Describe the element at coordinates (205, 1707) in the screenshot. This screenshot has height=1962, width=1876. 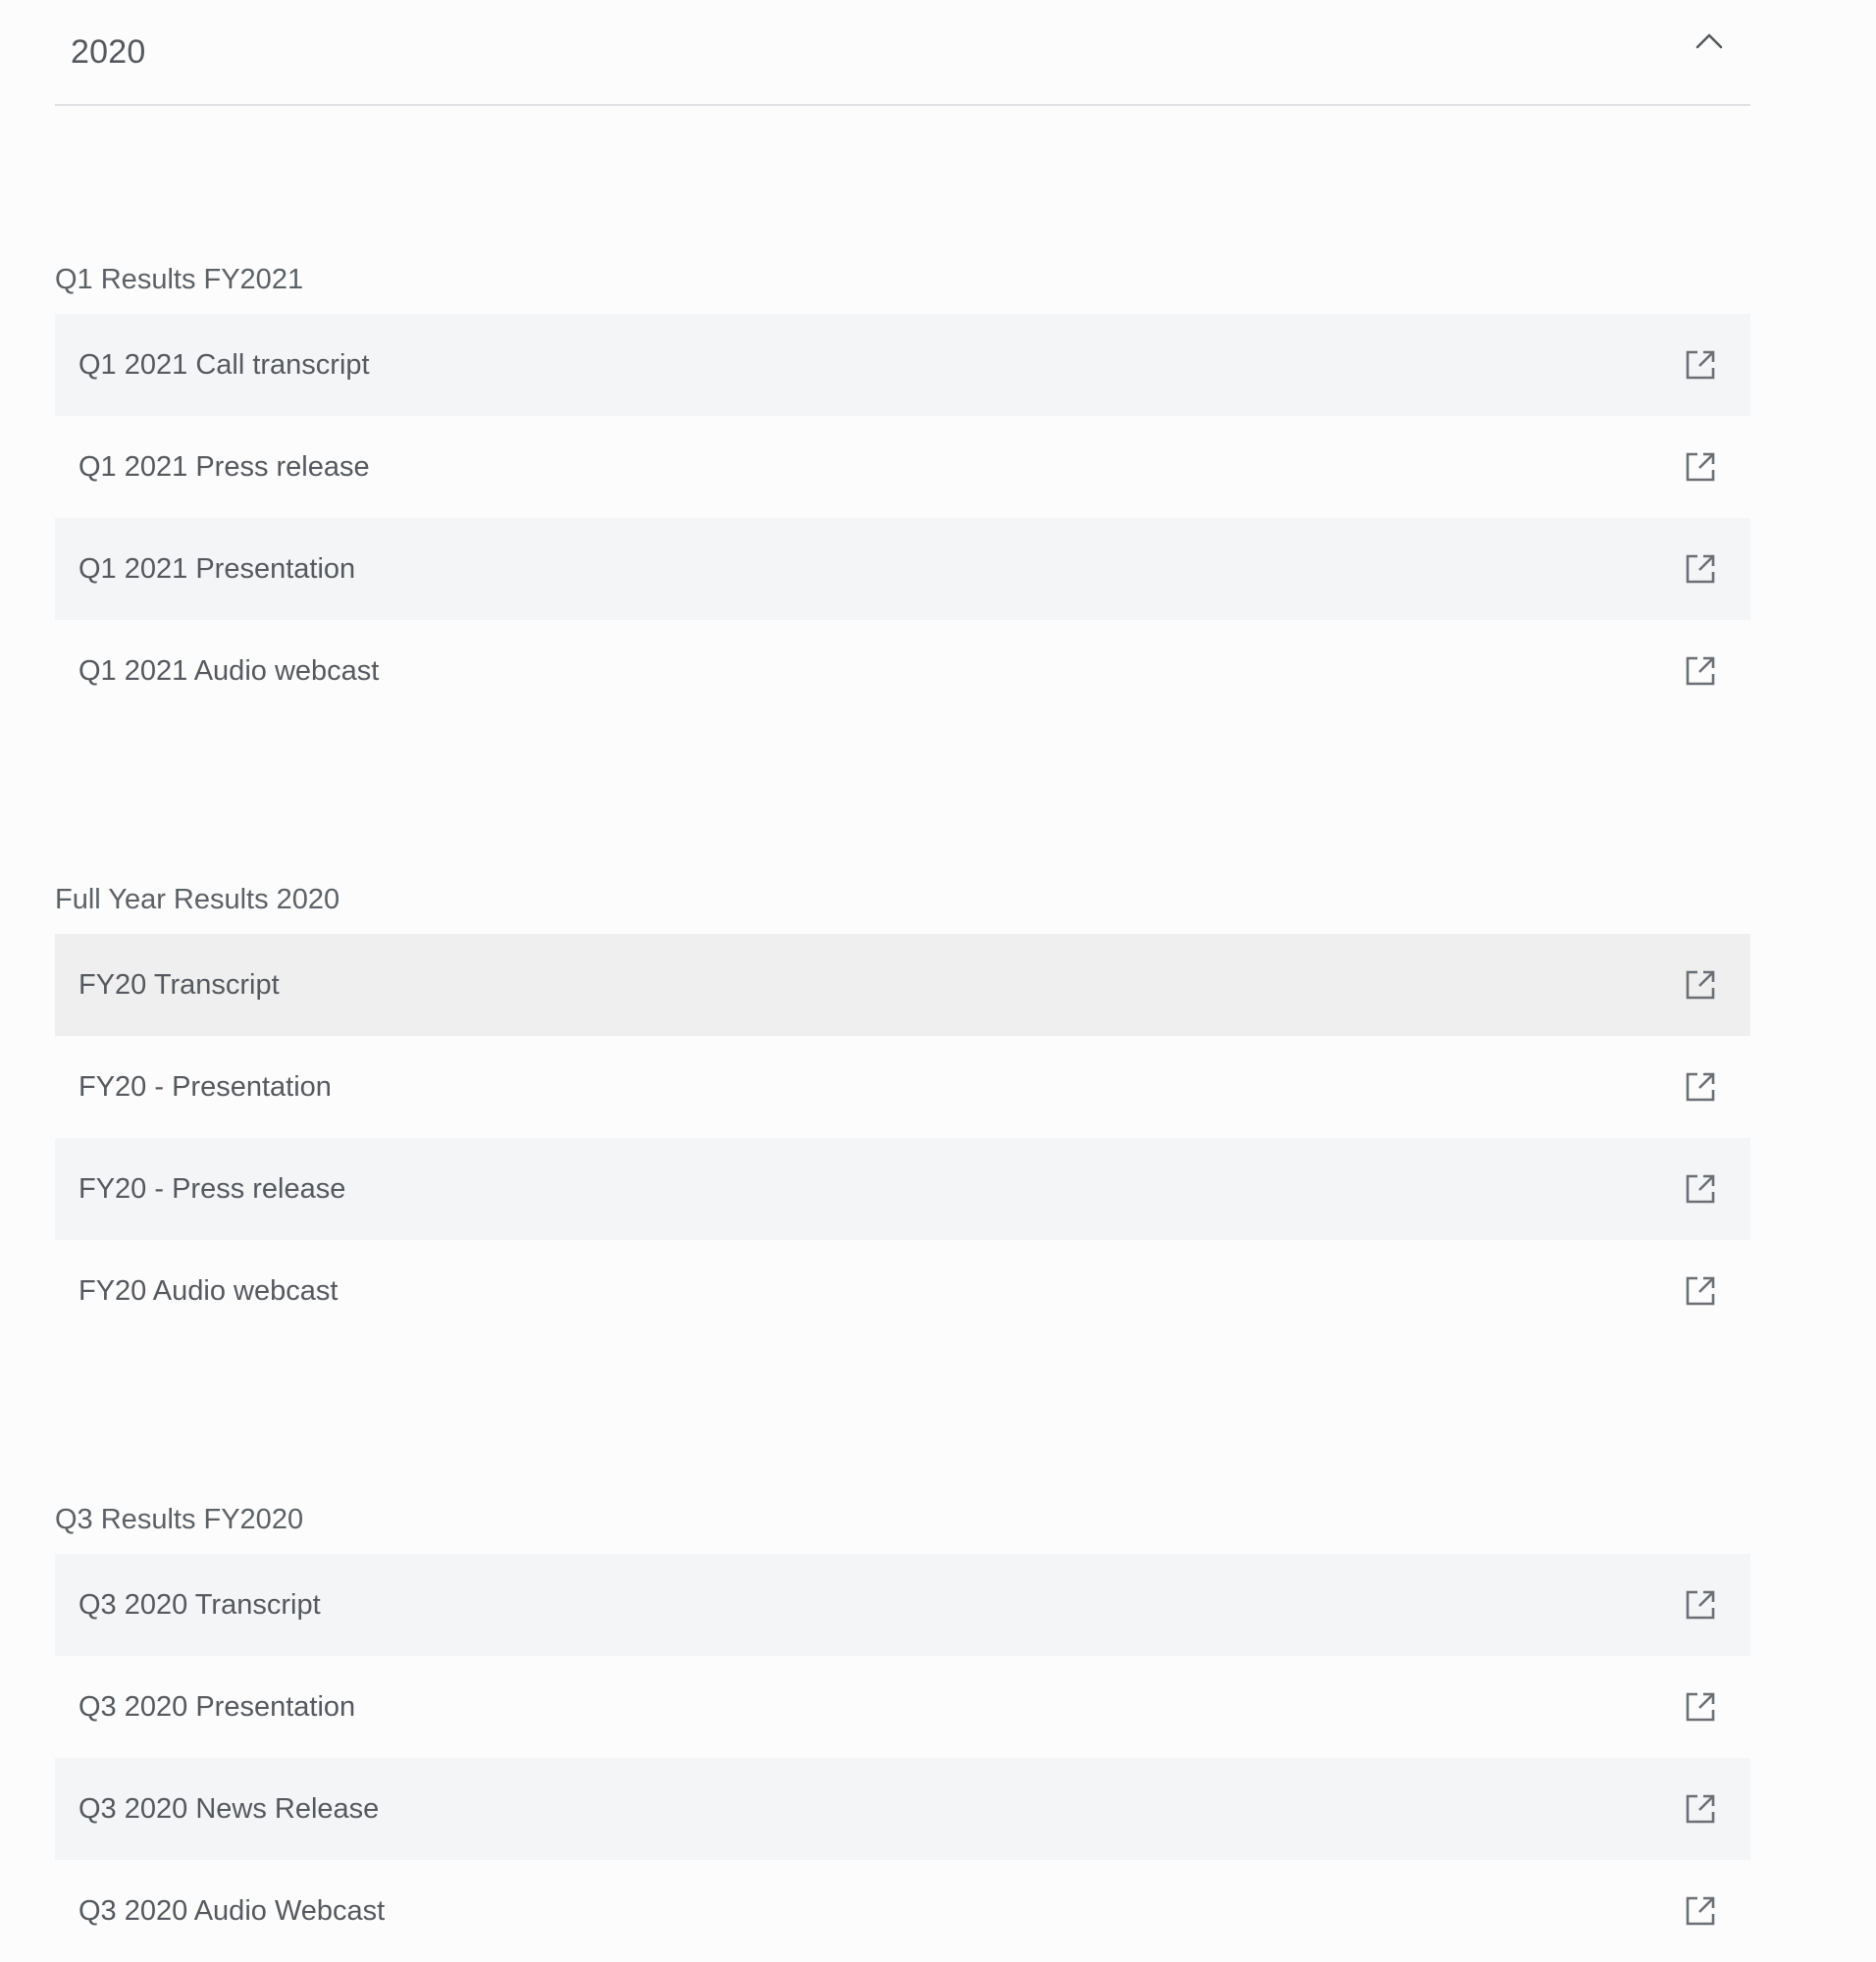
I see `document-link-label: Q3 2020 Presentation` at that location.